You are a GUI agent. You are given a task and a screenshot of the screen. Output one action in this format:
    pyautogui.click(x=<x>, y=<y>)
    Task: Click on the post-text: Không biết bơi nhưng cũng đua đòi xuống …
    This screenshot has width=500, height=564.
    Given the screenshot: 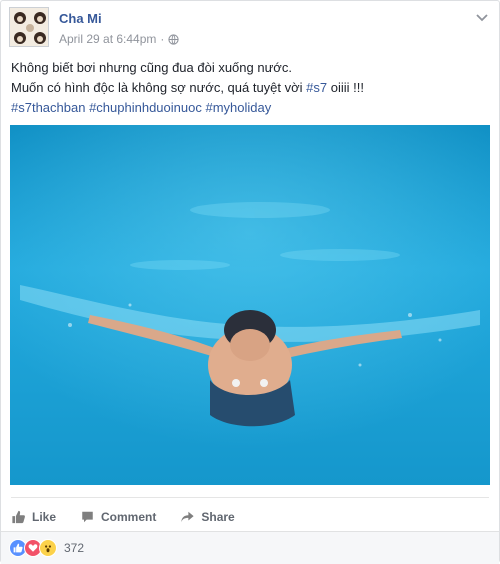 What is the action you would take?
    pyautogui.click(x=250, y=88)
    